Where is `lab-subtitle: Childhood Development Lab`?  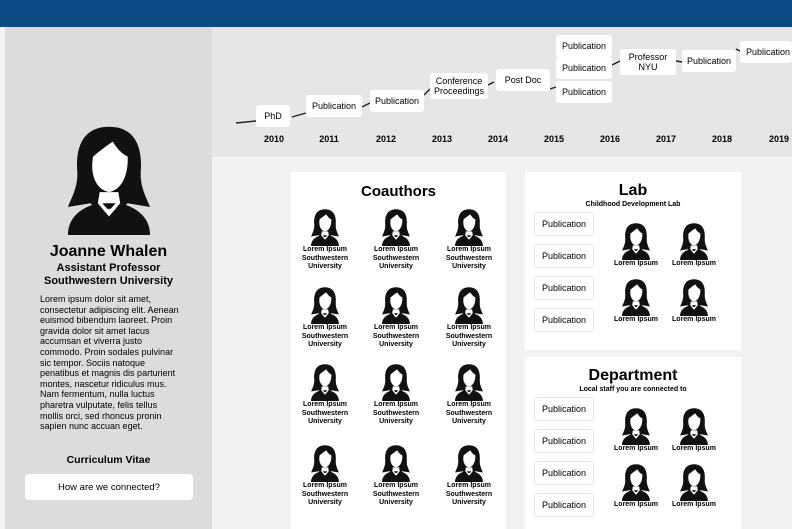 lab-subtitle: Childhood Development Lab is located at coordinates (633, 204).